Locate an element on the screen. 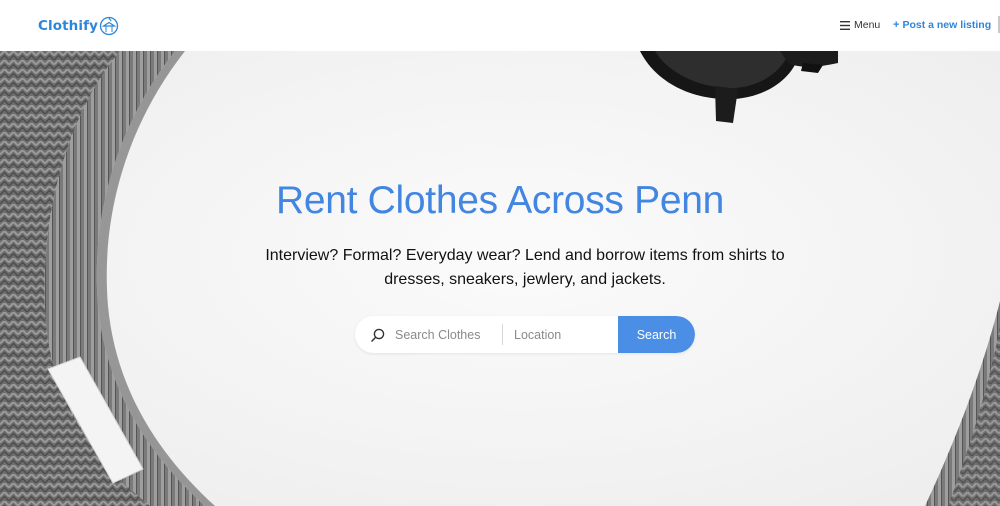  post-listing-link: + Post a new listing is located at coordinates (942, 25).